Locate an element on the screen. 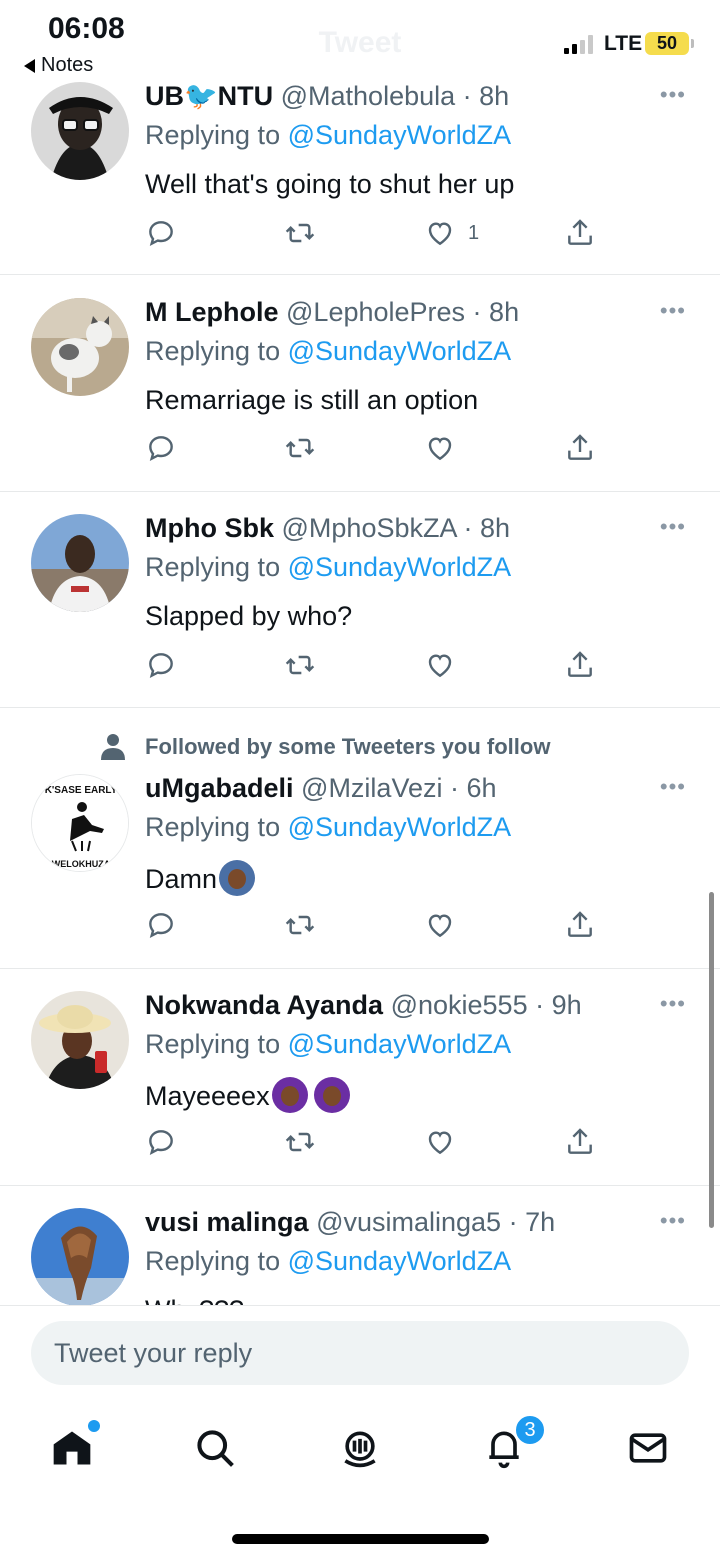 The image size is (720, 1559). reply-input is located at coordinates (360, 1353).